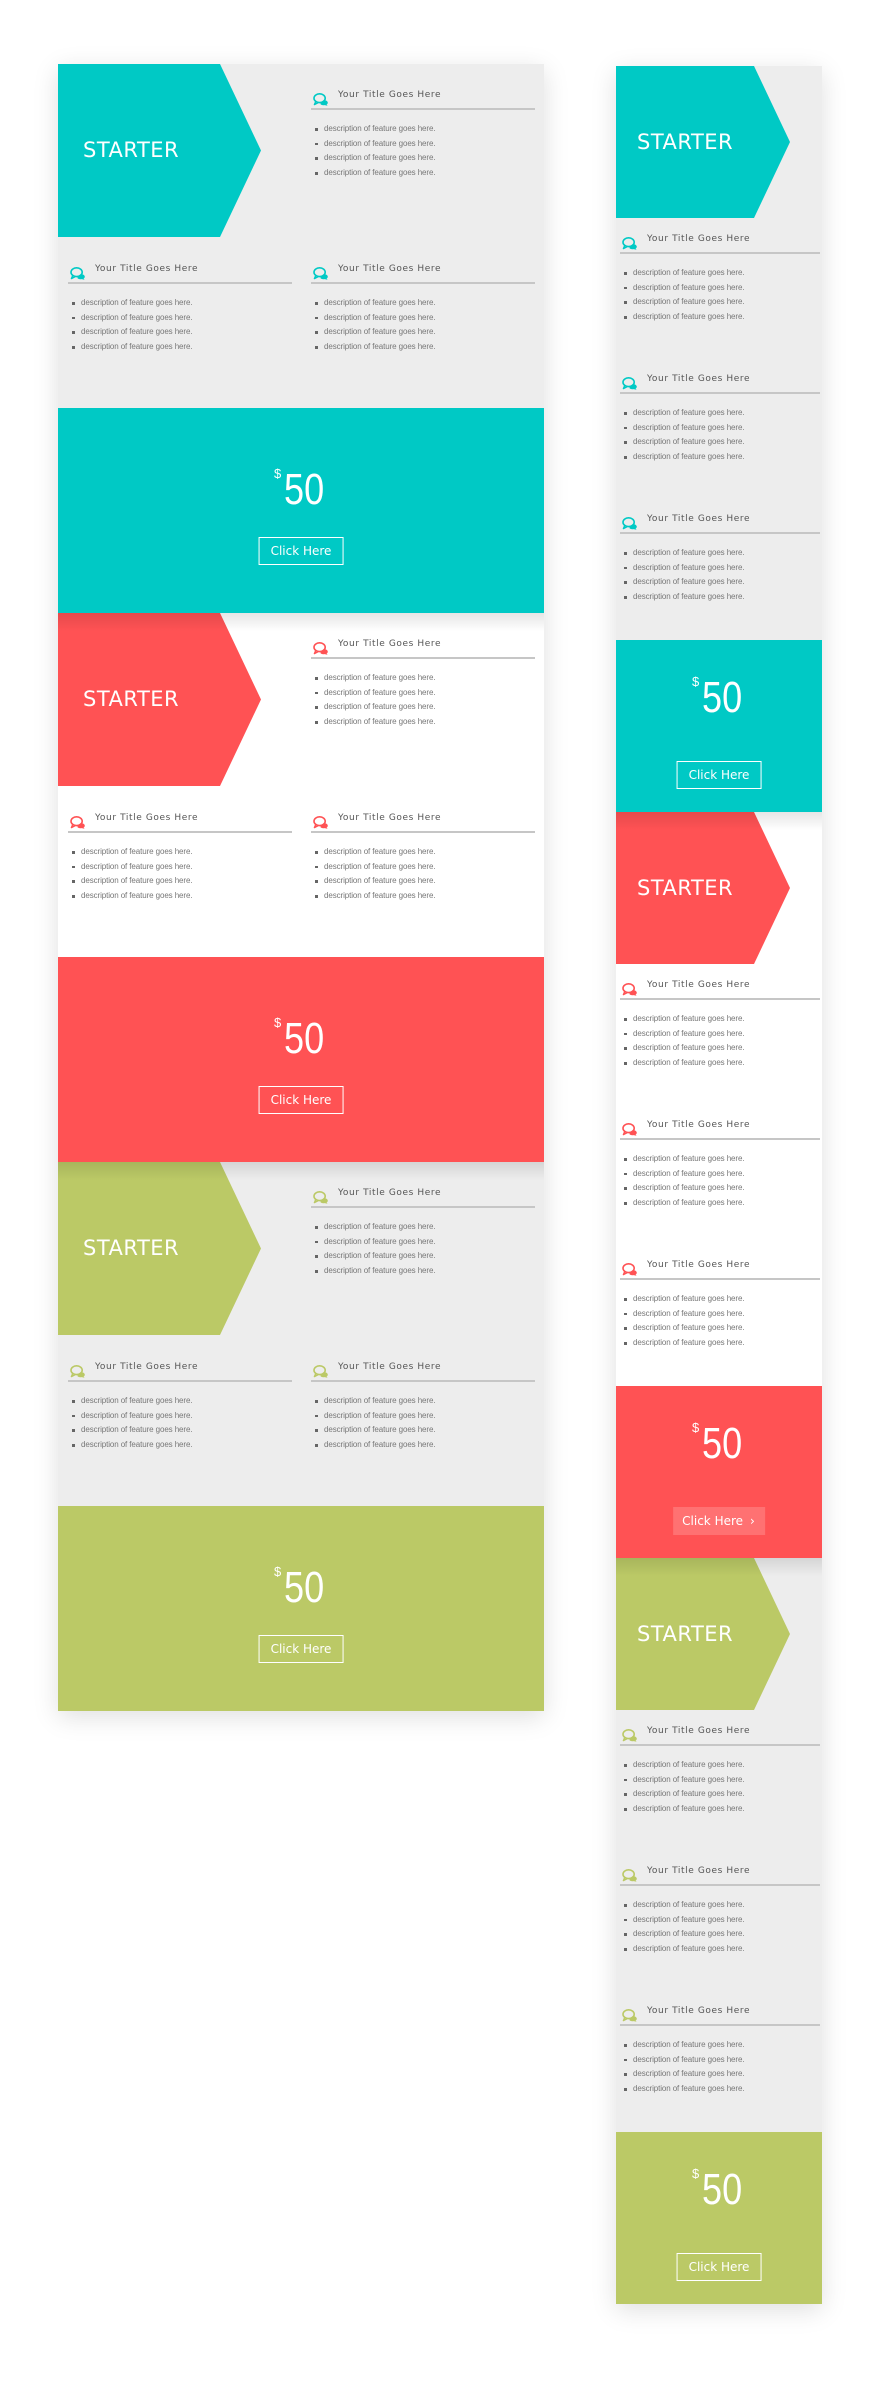 The width and height of the screenshot is (880, 2392). What do you see at coordinates (719, 1472) in the screenshot?
I see `price-section: $50 Click Here ›` at bounding box center [719, 1472].